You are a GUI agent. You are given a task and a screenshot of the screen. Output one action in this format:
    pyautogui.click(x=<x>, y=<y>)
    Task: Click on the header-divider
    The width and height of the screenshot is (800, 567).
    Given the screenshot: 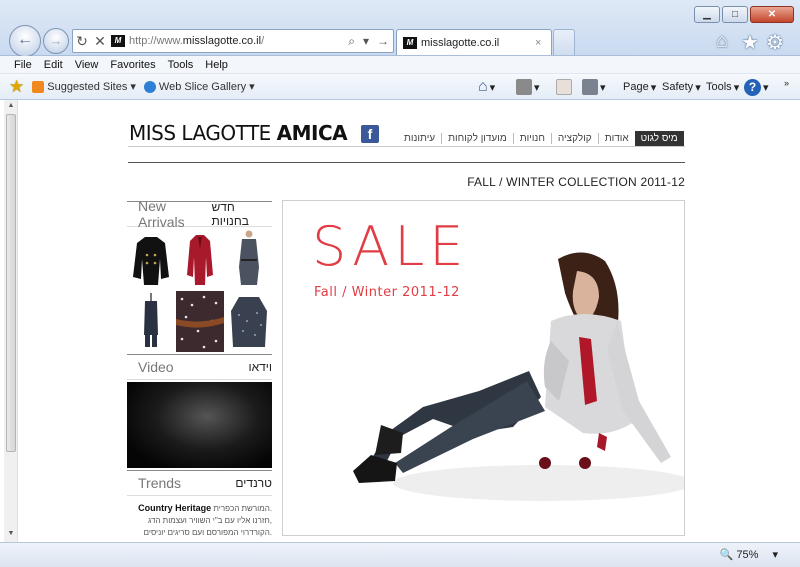 What is the action you would take?
    pyautogui.click(x=406, y=146)
    